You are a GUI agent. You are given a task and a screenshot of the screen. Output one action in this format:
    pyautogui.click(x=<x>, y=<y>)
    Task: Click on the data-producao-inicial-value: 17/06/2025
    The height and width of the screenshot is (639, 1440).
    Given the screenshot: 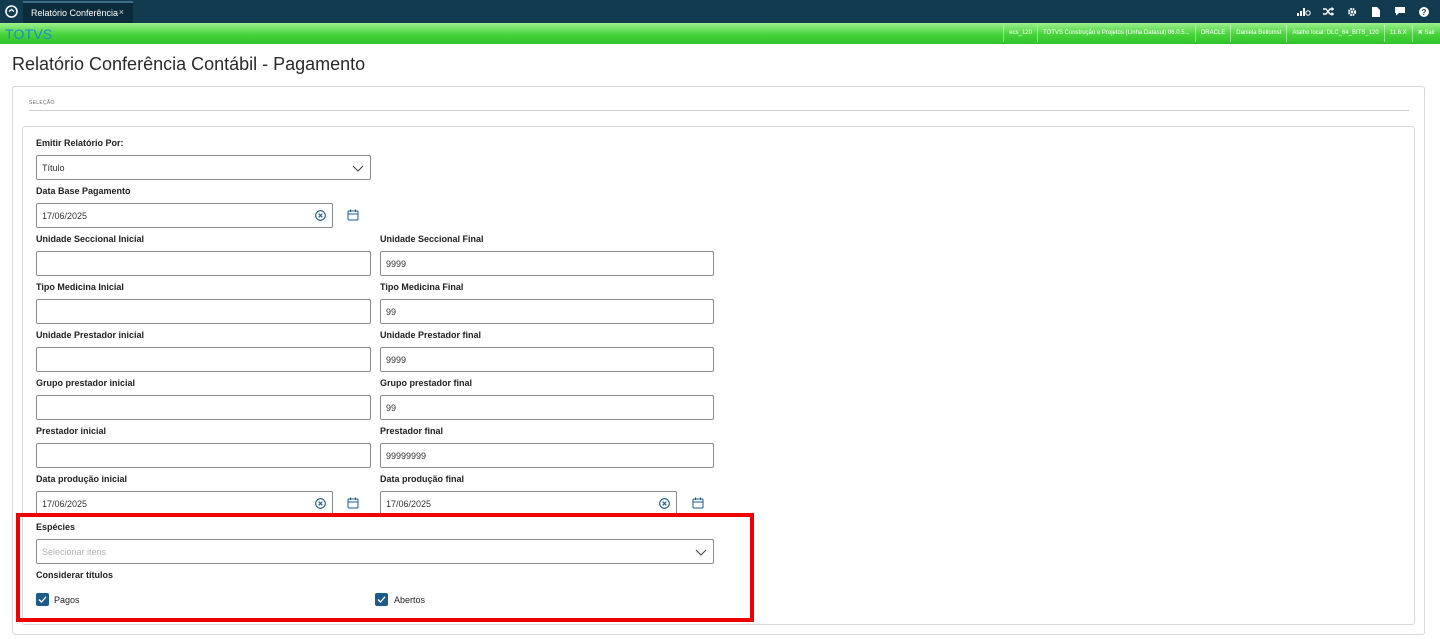 What is the action you would take?
    pyautogui.click(x=65, y=503)
    